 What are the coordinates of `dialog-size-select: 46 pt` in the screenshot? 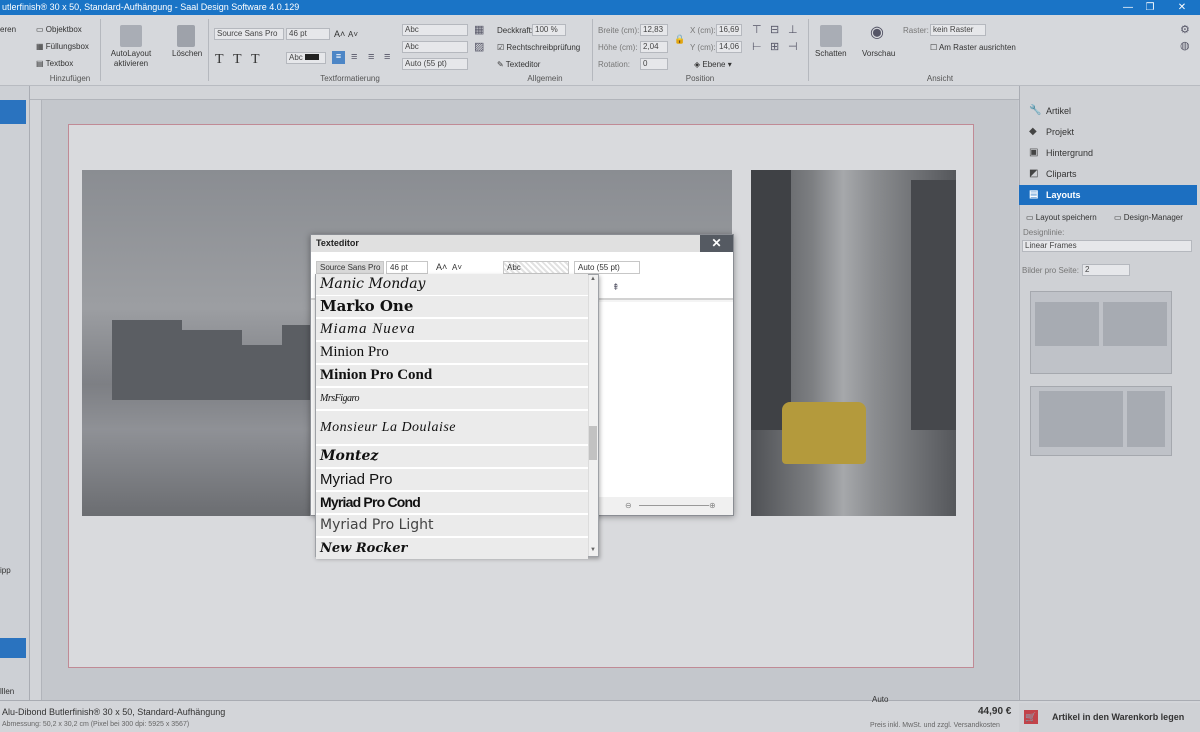 It's located at (407, 267).